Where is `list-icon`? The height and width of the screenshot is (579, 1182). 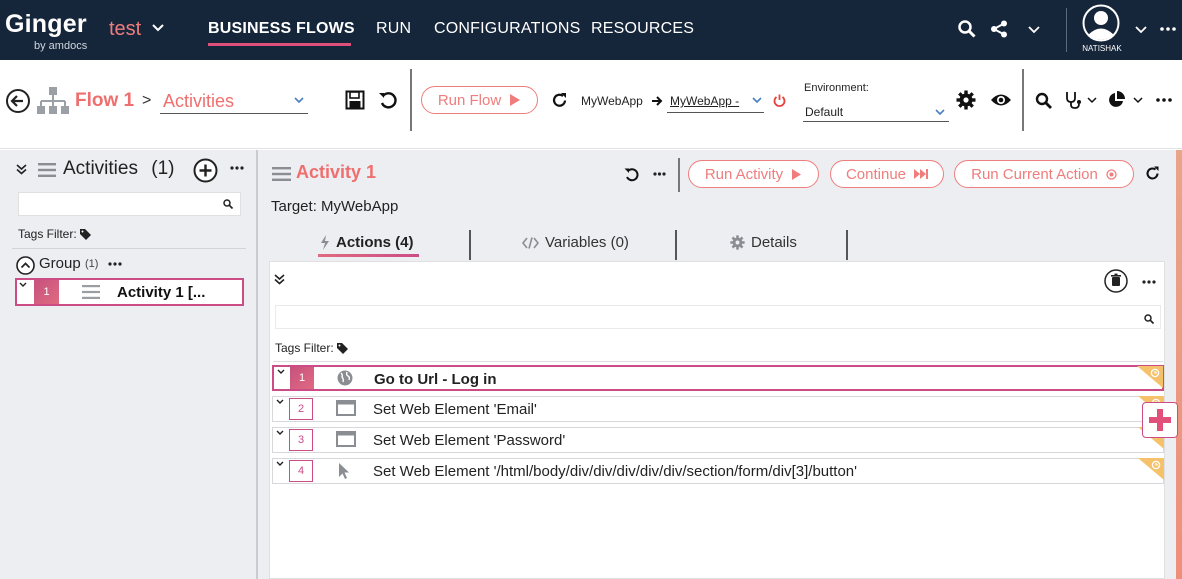
list-icon is located at coordinates (281, 174).